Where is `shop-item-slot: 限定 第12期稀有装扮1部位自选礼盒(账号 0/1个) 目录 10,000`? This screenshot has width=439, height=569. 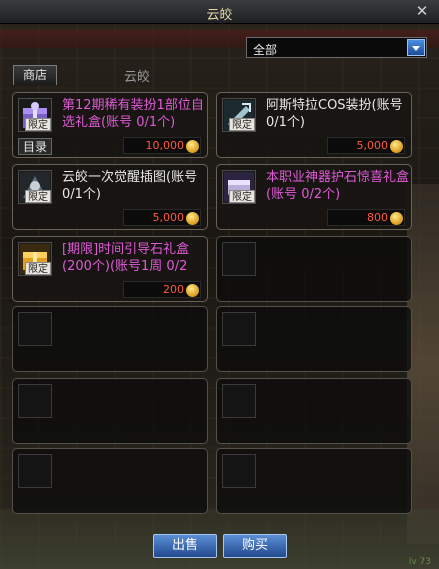 shop-item-slot: 限定 第12期稀有装扮1部位自选礼盒(账号 0/1个) 目录 10,000 is located at coordinates (110, 125).